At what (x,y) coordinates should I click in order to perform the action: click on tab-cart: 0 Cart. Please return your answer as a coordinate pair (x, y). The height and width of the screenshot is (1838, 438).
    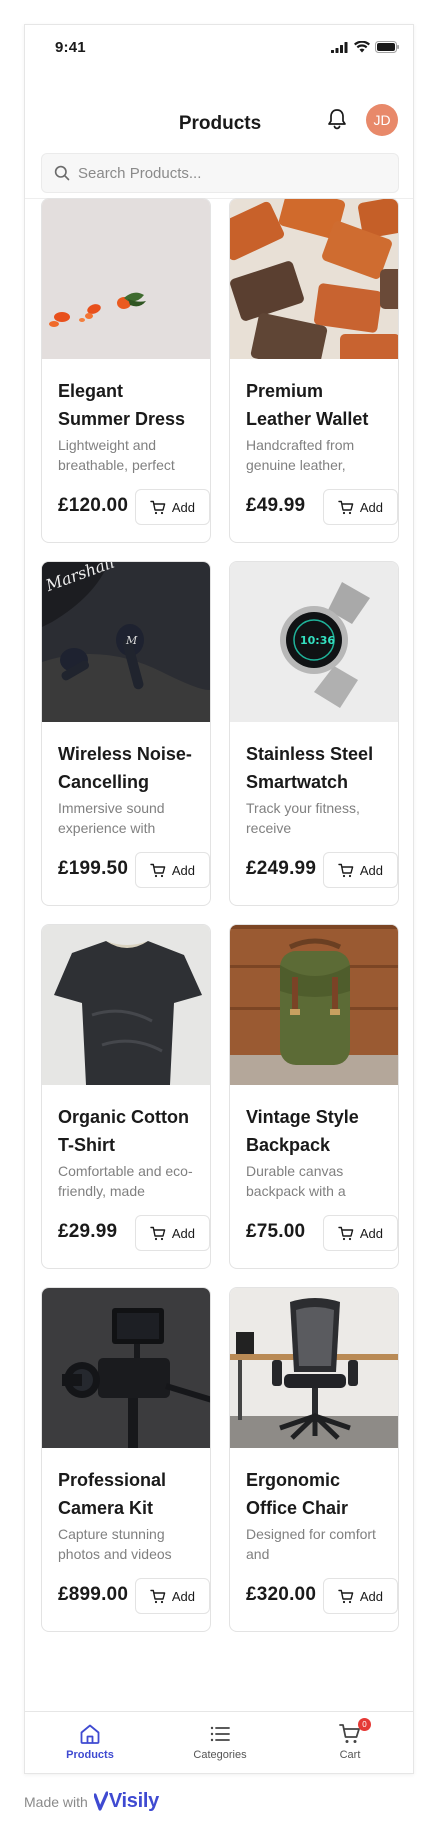
    Looking at the image, I should click on (349, 1742).